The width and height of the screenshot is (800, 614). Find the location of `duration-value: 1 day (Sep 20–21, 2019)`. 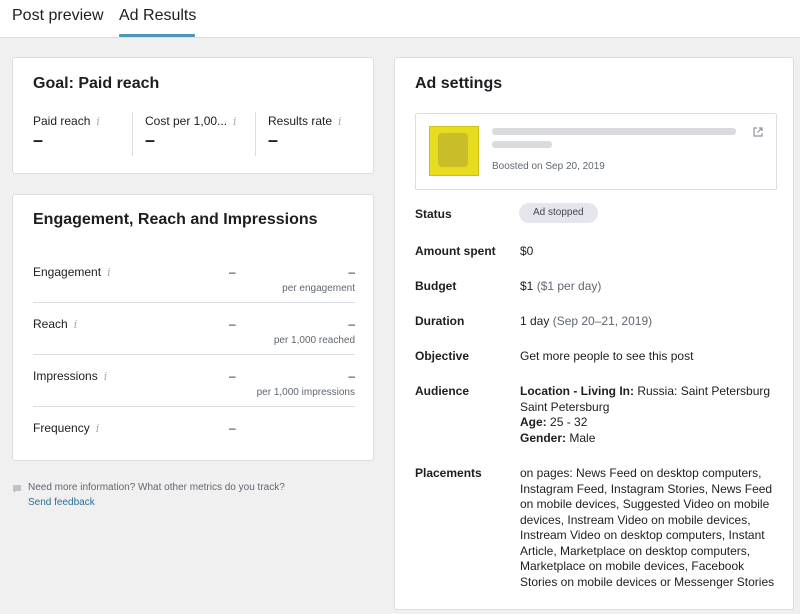

duration-value: 1 day (Sep 20–21, 2019) is located at coordinates (650, 322).